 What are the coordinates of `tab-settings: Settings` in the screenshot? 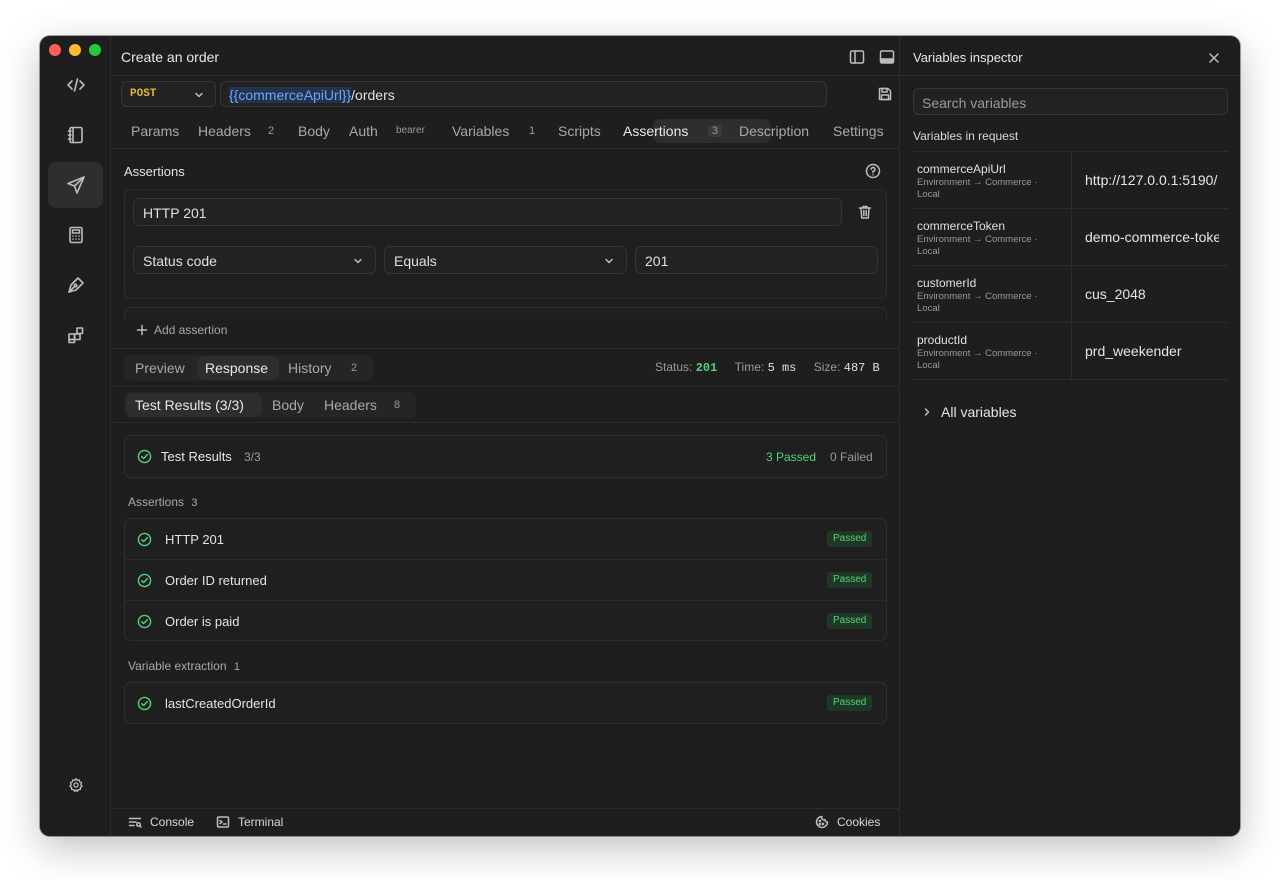 It's located at (858, 131).